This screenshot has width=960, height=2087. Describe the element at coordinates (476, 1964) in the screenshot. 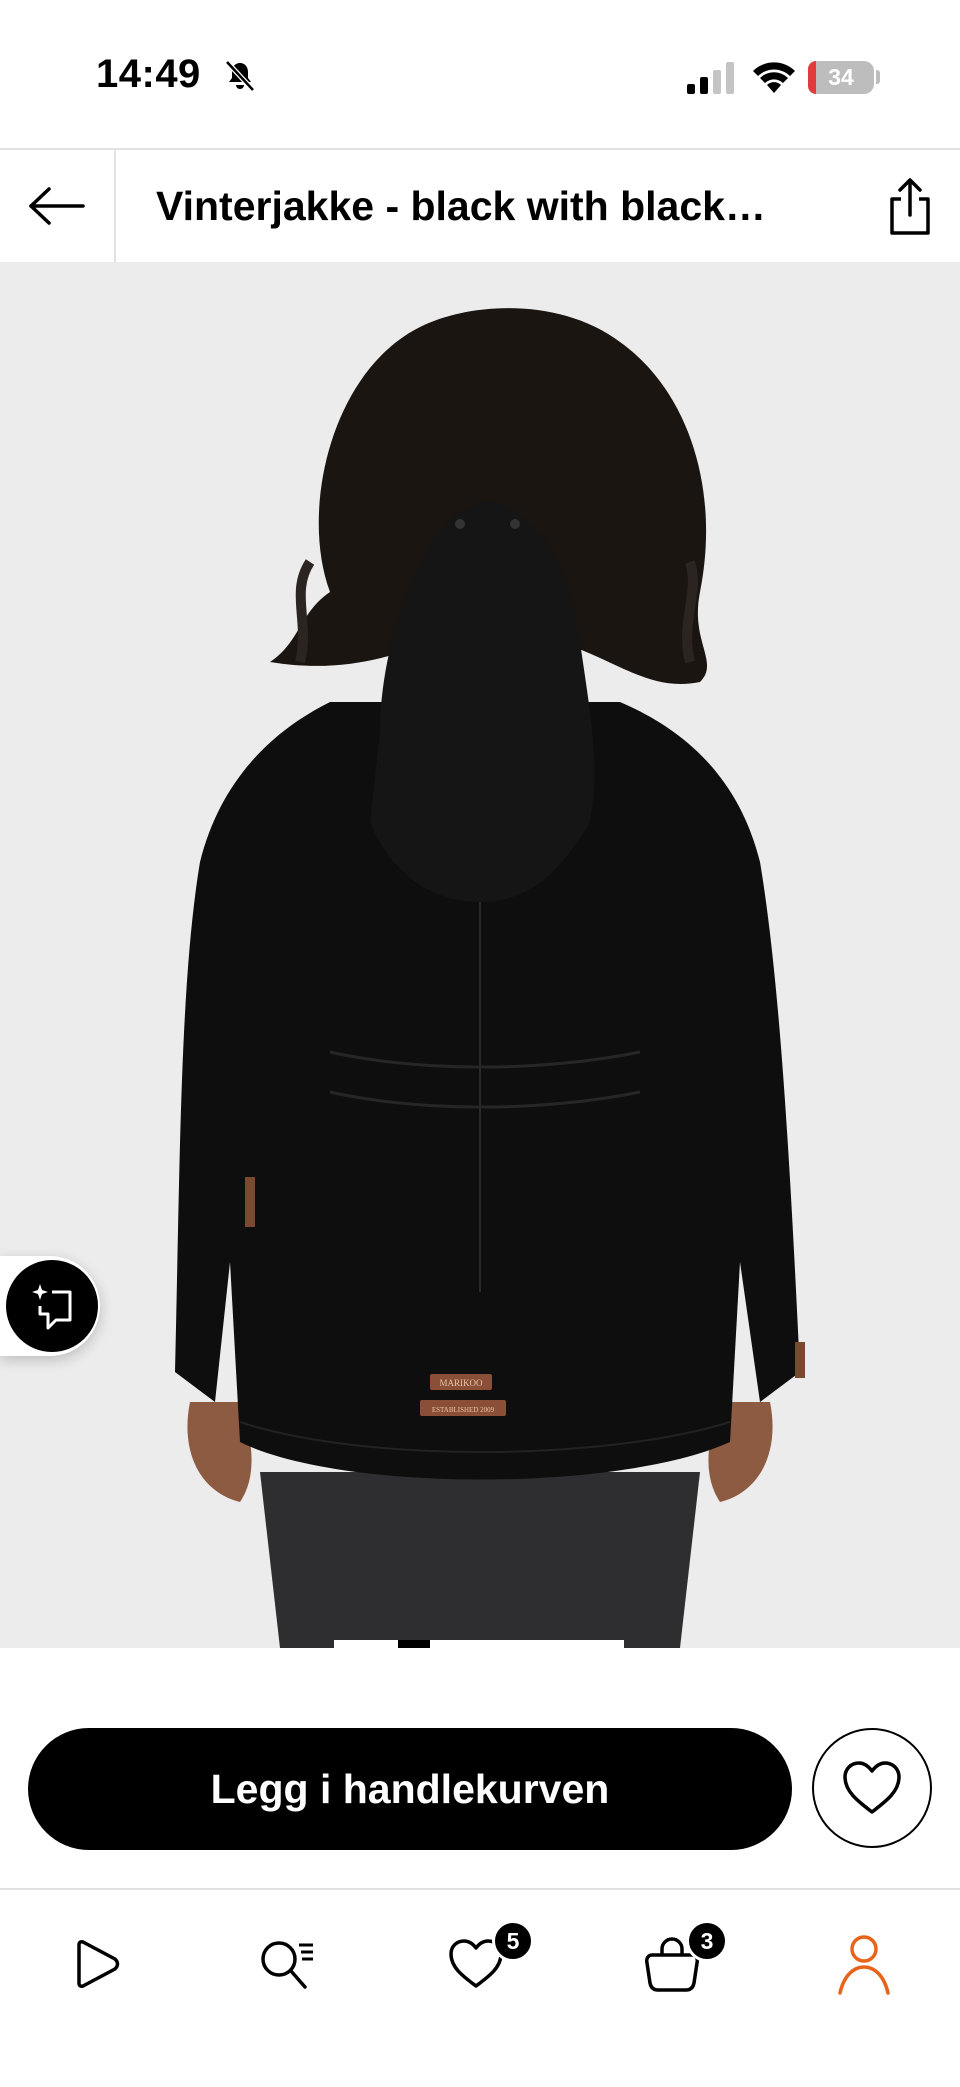

I see `tab-wishlist: 5` at that location.